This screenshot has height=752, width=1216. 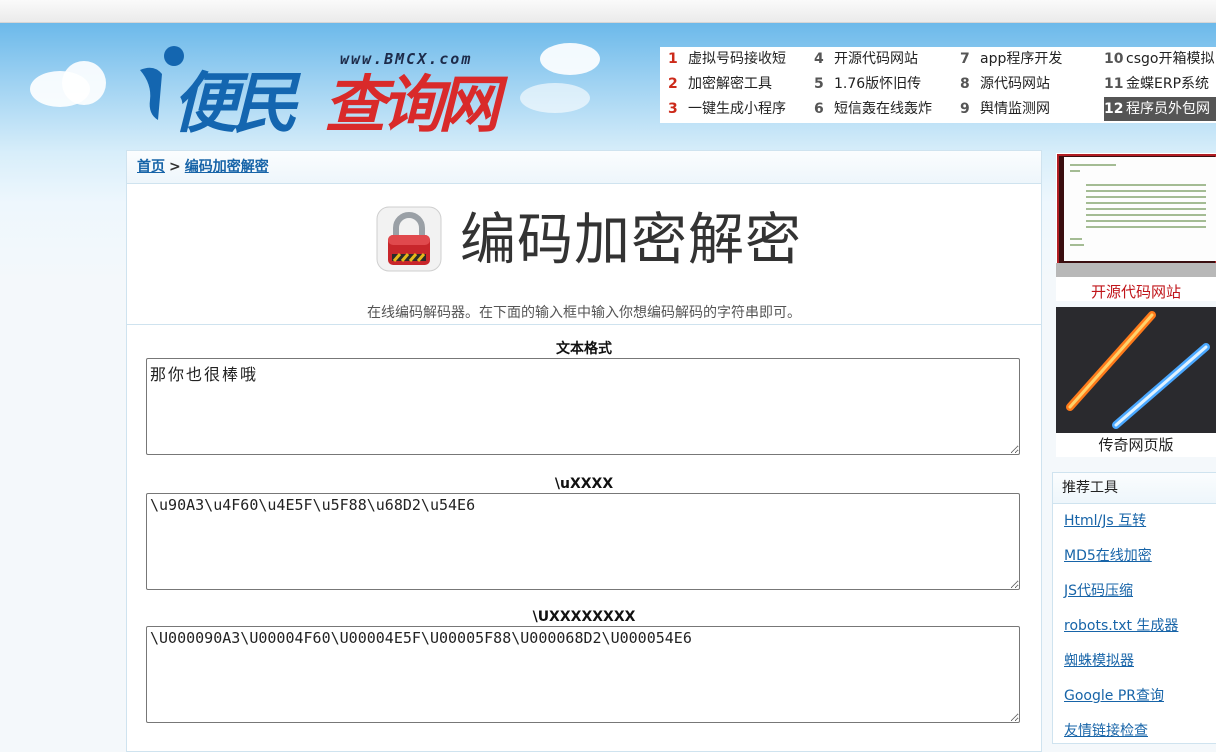 I want to click on top-link-4: 4 开源代码网站, so click(x=884, y=59).